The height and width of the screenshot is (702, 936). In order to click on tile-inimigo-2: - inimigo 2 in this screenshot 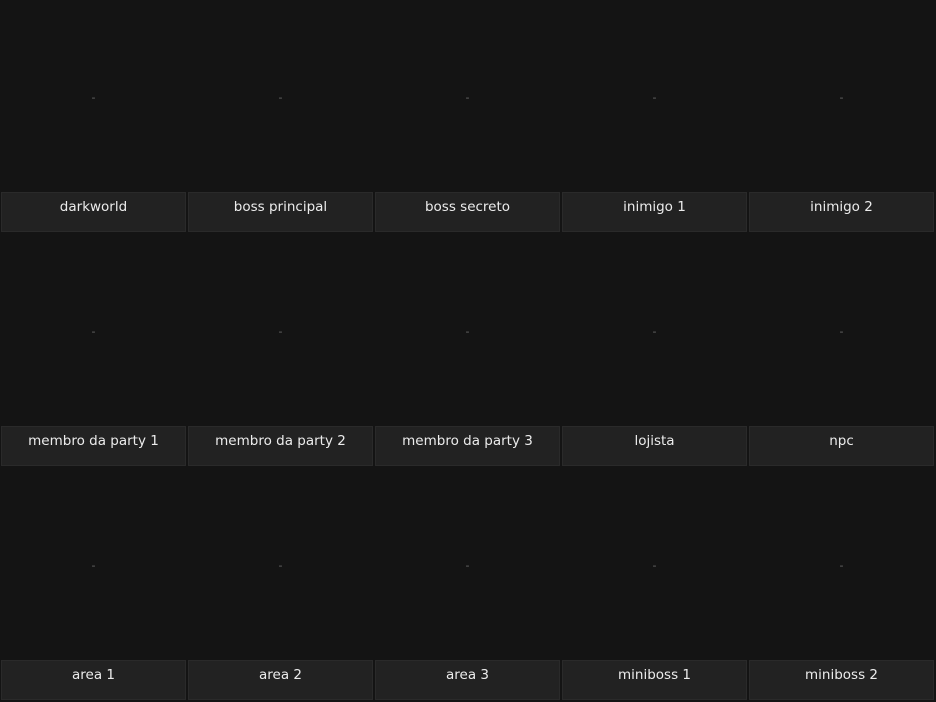, I will do `click(841, 117)`.